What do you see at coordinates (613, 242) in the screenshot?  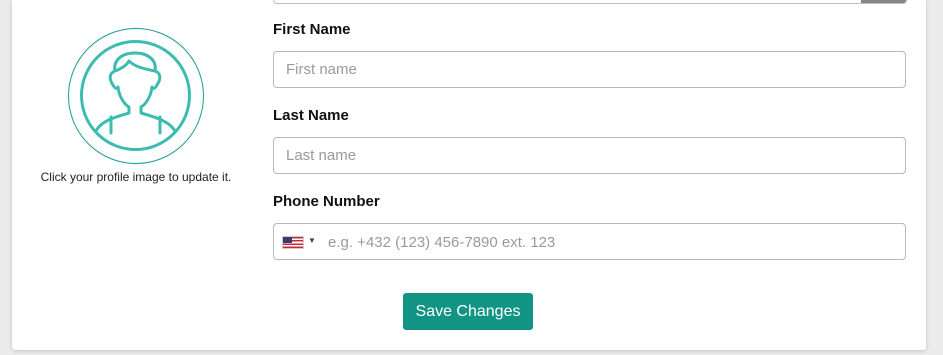 I see `phone-number-input` at bounding box center [613, 242].